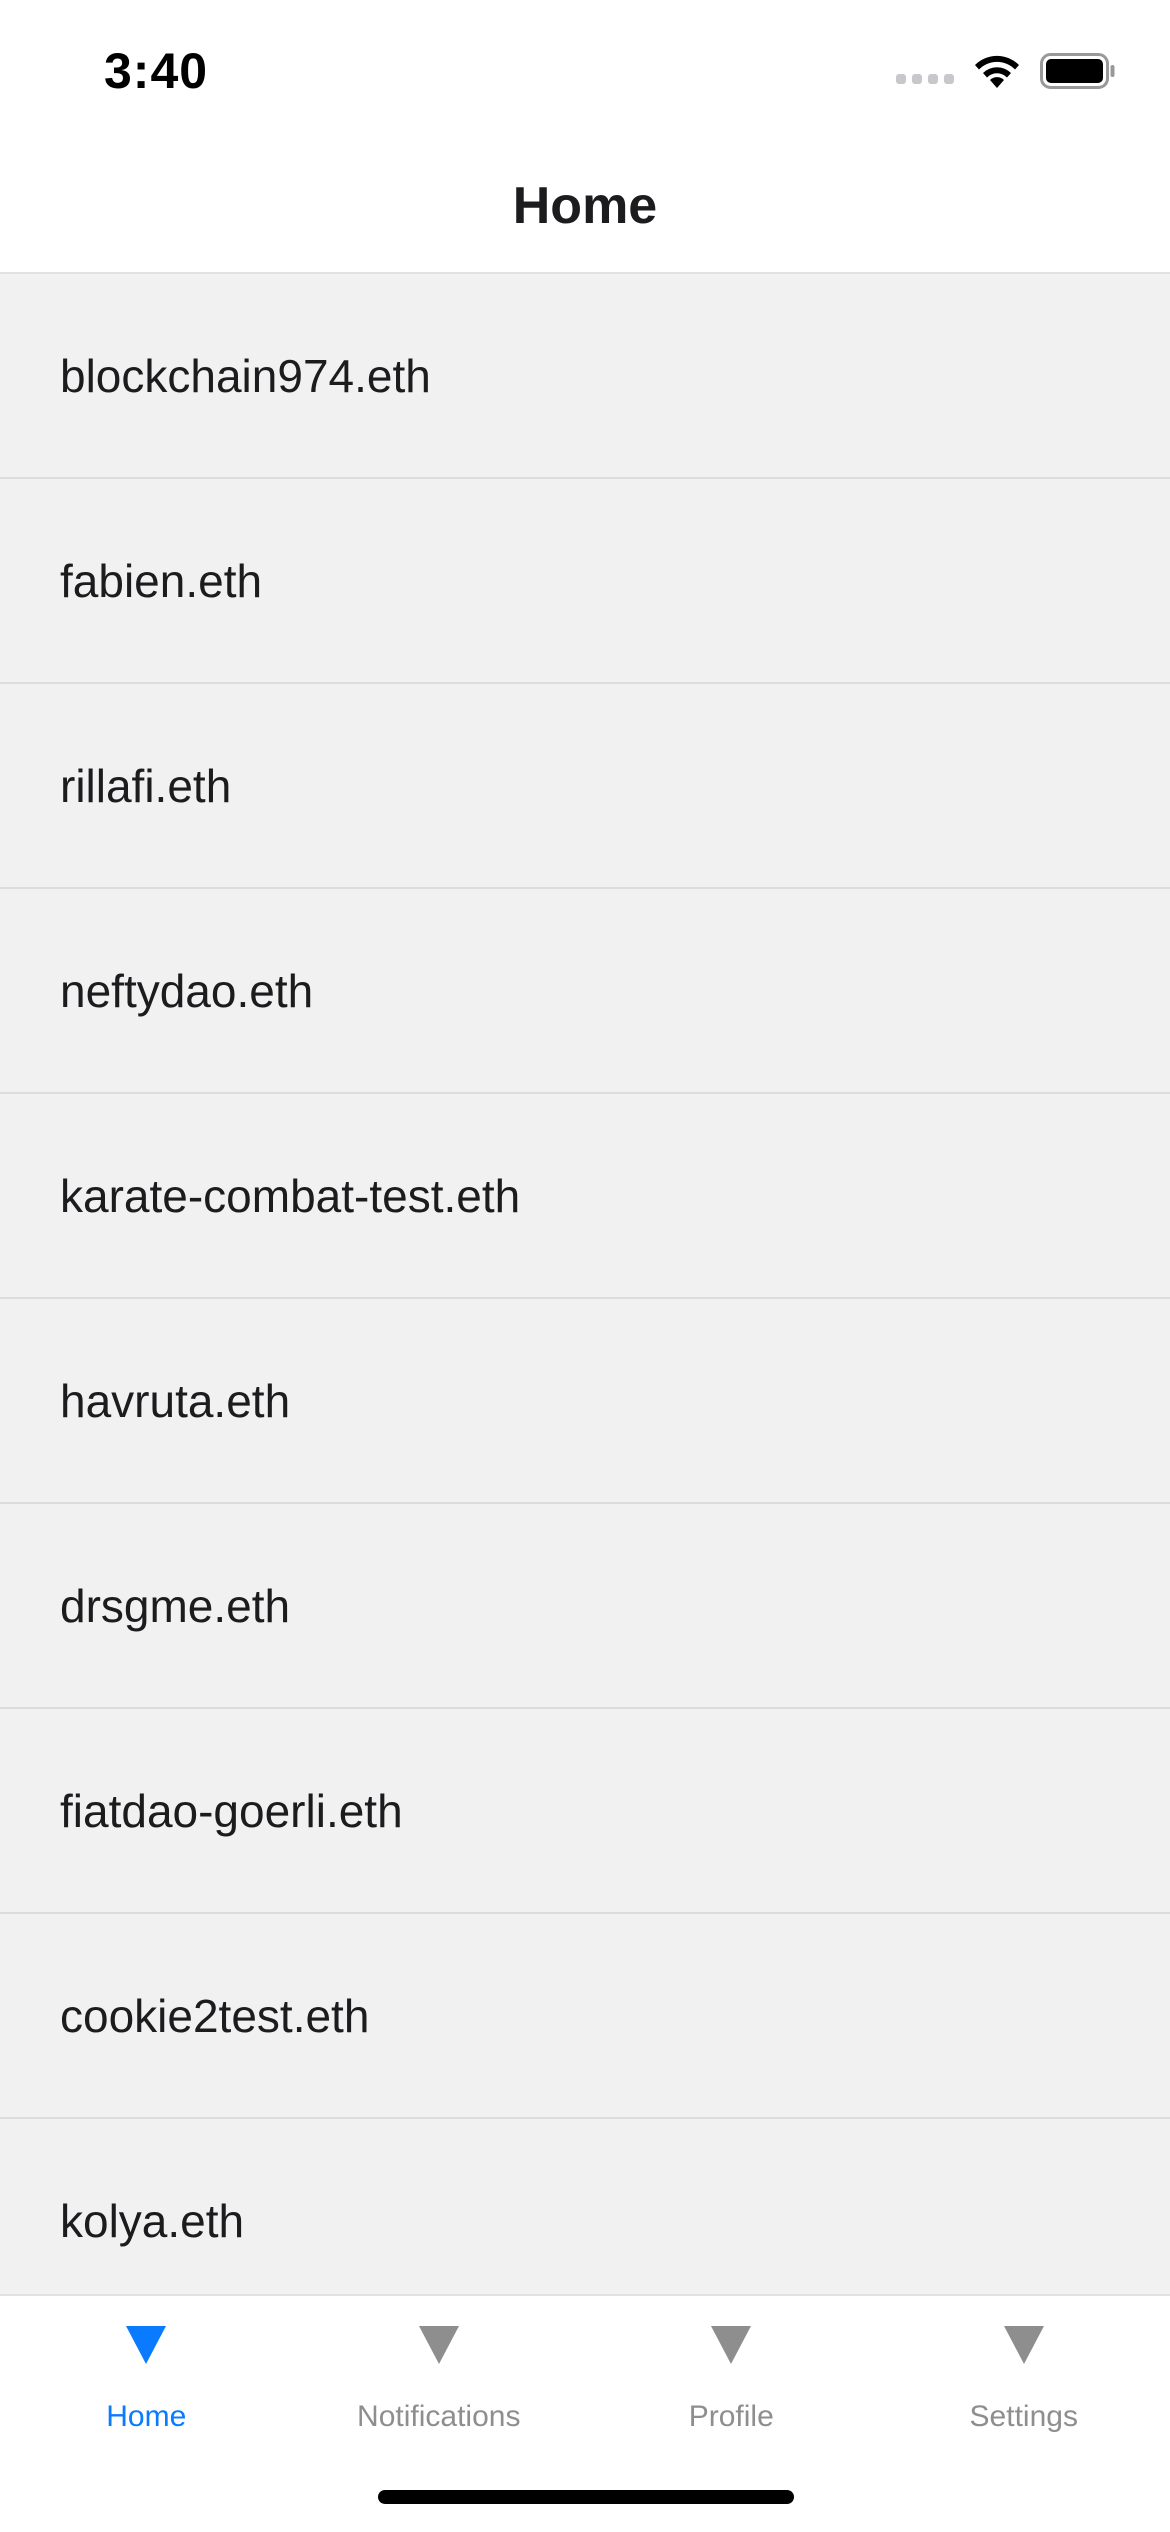 The width and height of the screenshot is (1170, 2532). I want to click on list-item: drsgme.eth, so click(585, 1606).